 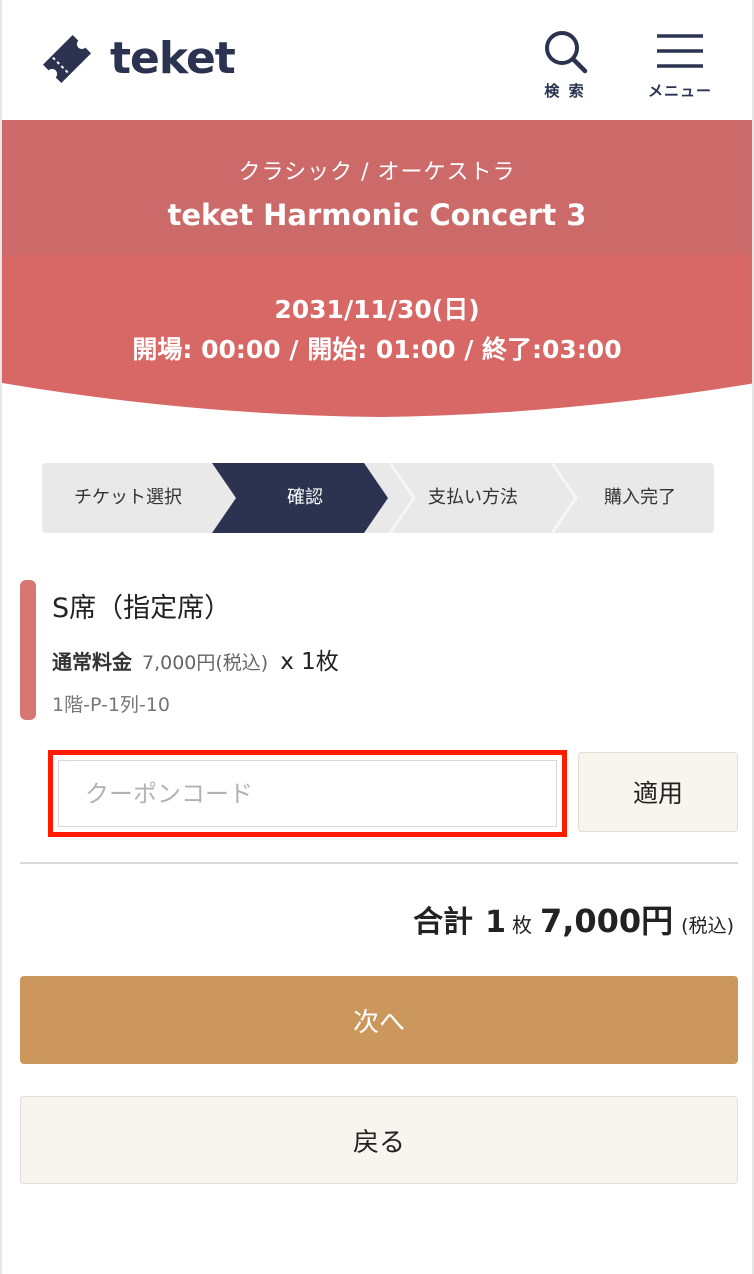 What do you see at coordinates (379, 1020) in the screenshot?
I see `next-button: 次へ` at bounding box center [379, 1020].